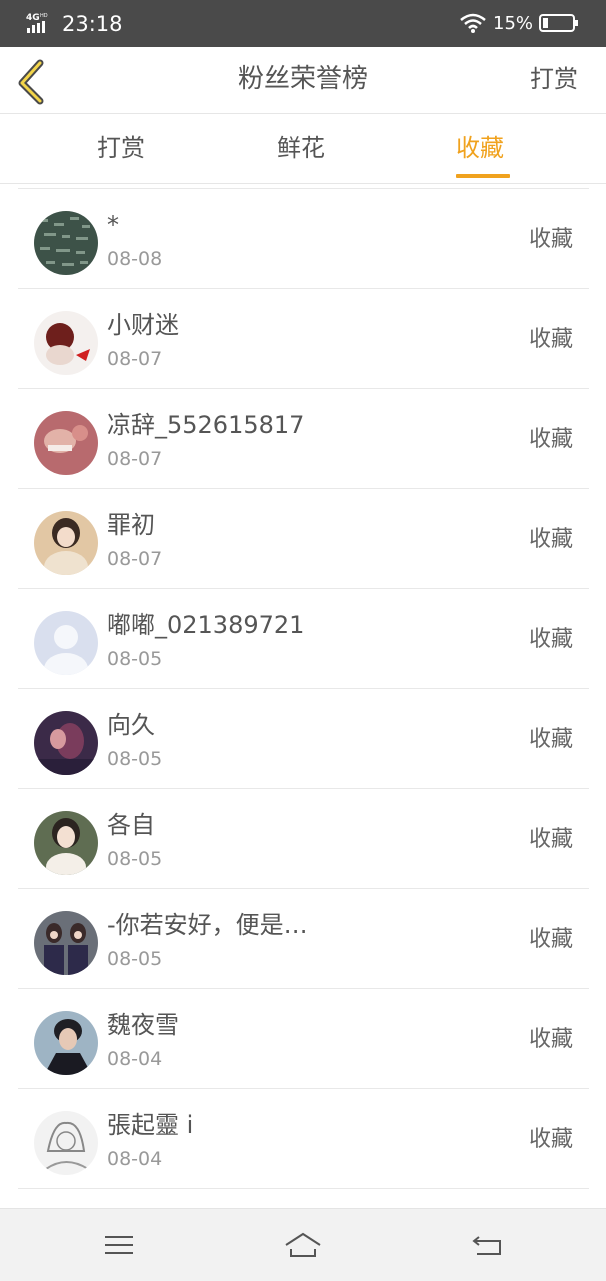 Image resolution: width=606 pixels, height=1281 pixels. I want to click on list-item: 張起靈 i 08-04 收藏, so click(303, 1139).